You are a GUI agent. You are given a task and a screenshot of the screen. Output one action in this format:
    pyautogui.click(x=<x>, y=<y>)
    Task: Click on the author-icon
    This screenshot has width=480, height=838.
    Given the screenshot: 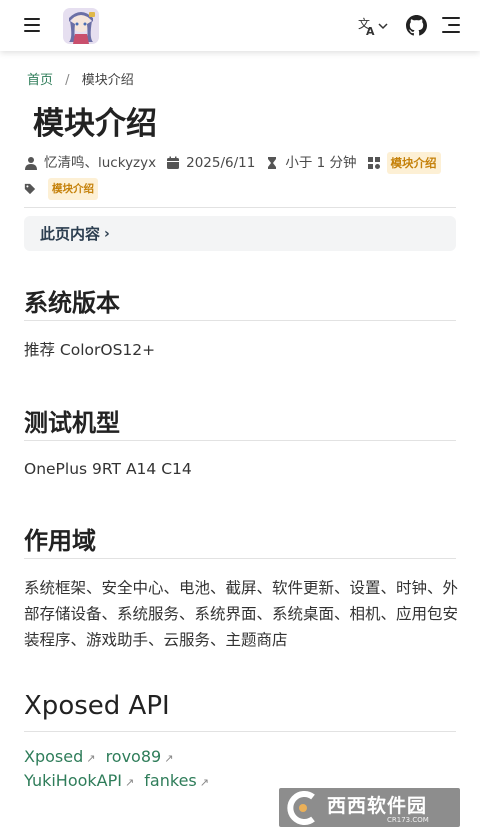 What is the action you would take?
    pyautogui.click(x=31, y=163)
    